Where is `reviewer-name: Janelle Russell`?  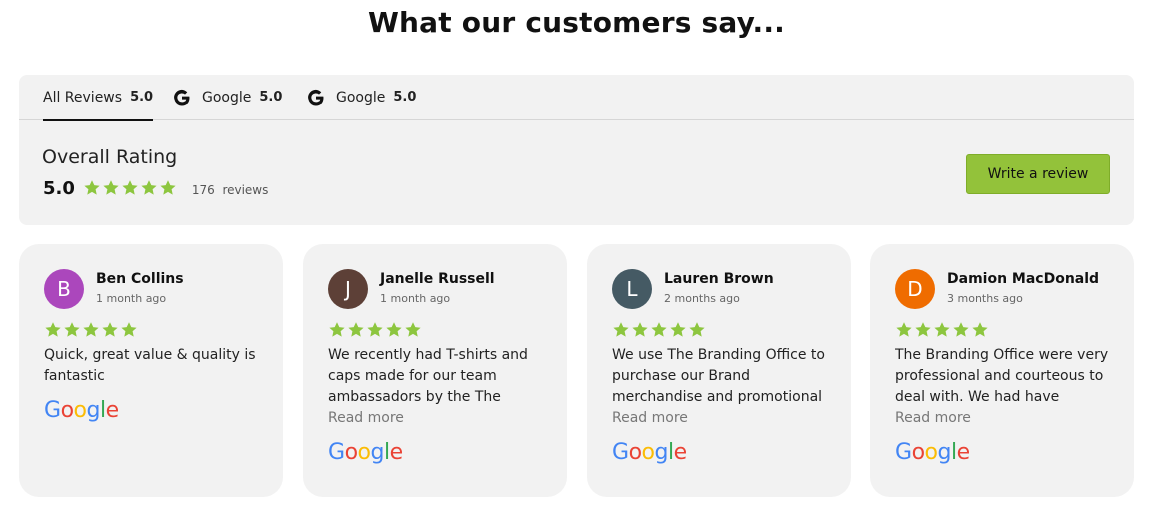
reviewer-name: Janelle Russell is located at coordinates (437, 279).